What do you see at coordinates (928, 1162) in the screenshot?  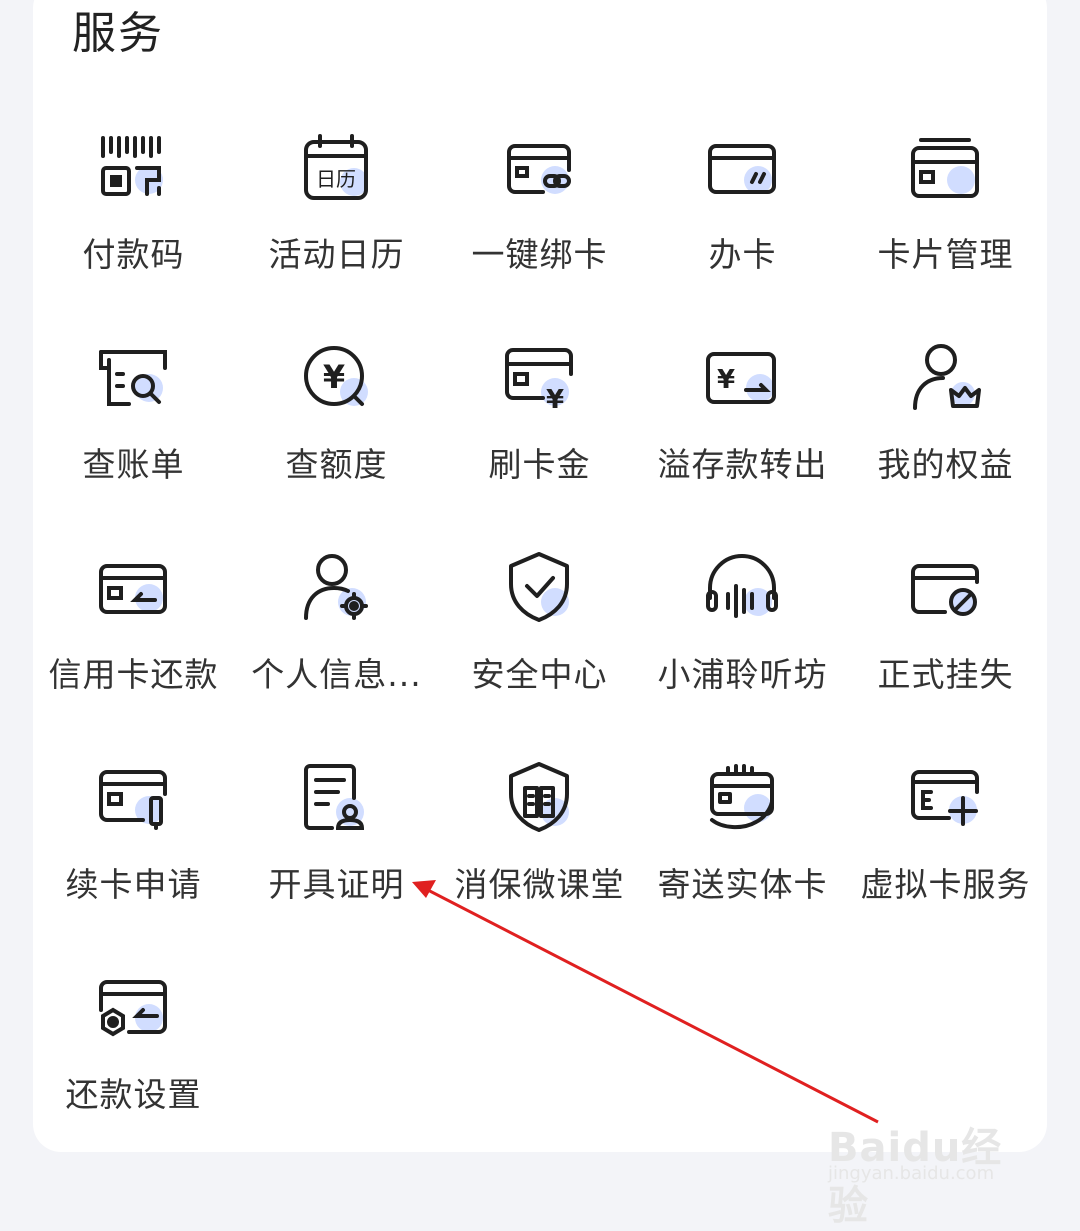 I see `baidu-watermark: Baidu经验 jingyan.baidu.com` at bounding box center [928, 1162].